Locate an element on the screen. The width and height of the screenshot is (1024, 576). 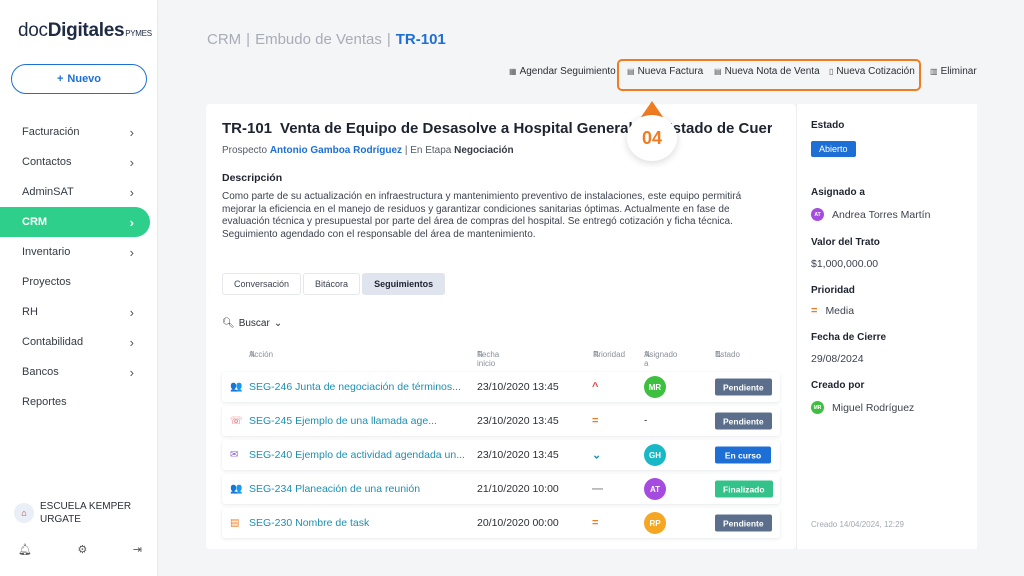
assignee: - is located at coordinates (645, 421).